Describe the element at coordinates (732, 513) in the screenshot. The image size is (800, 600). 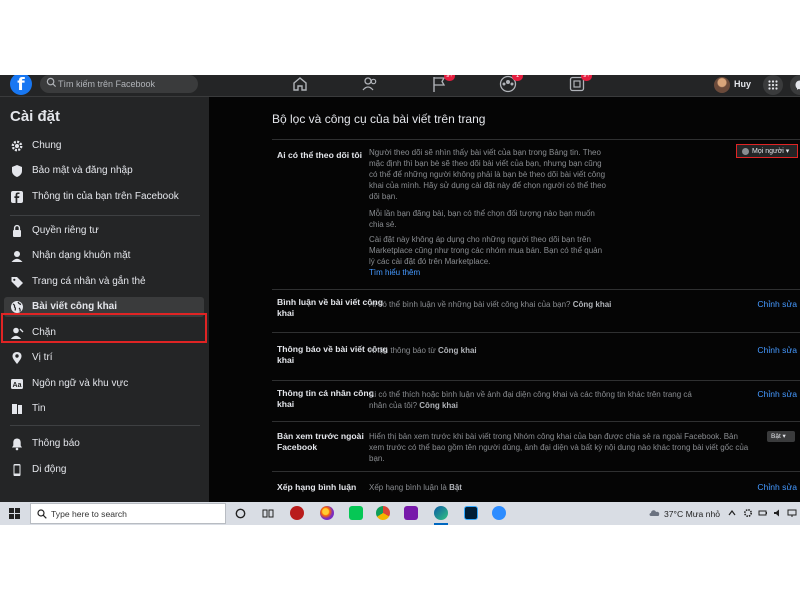
I see `chevron-up-icon` at that location.